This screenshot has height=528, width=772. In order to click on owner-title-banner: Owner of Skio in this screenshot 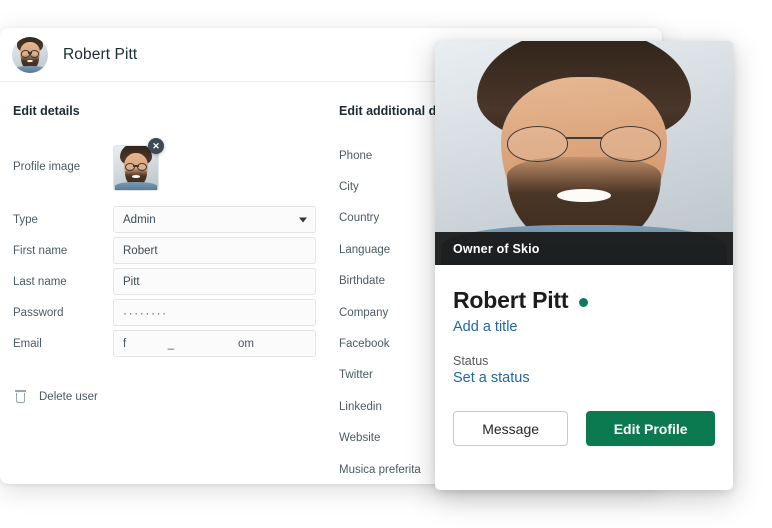, I will do `click(584, 248)`.